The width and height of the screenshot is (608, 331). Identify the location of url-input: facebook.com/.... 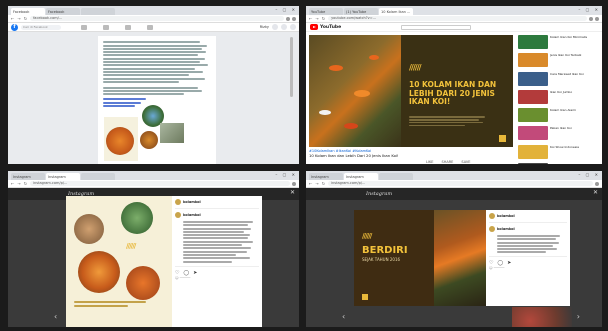
(157, 18).